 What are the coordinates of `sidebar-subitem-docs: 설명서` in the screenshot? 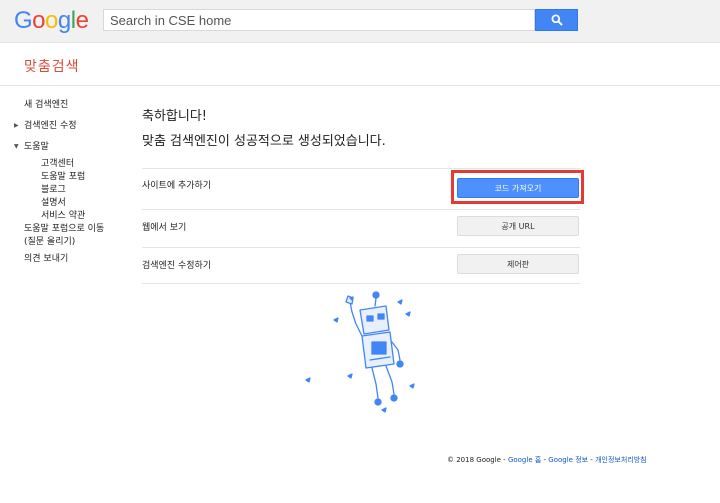 It's located at (53, 203).